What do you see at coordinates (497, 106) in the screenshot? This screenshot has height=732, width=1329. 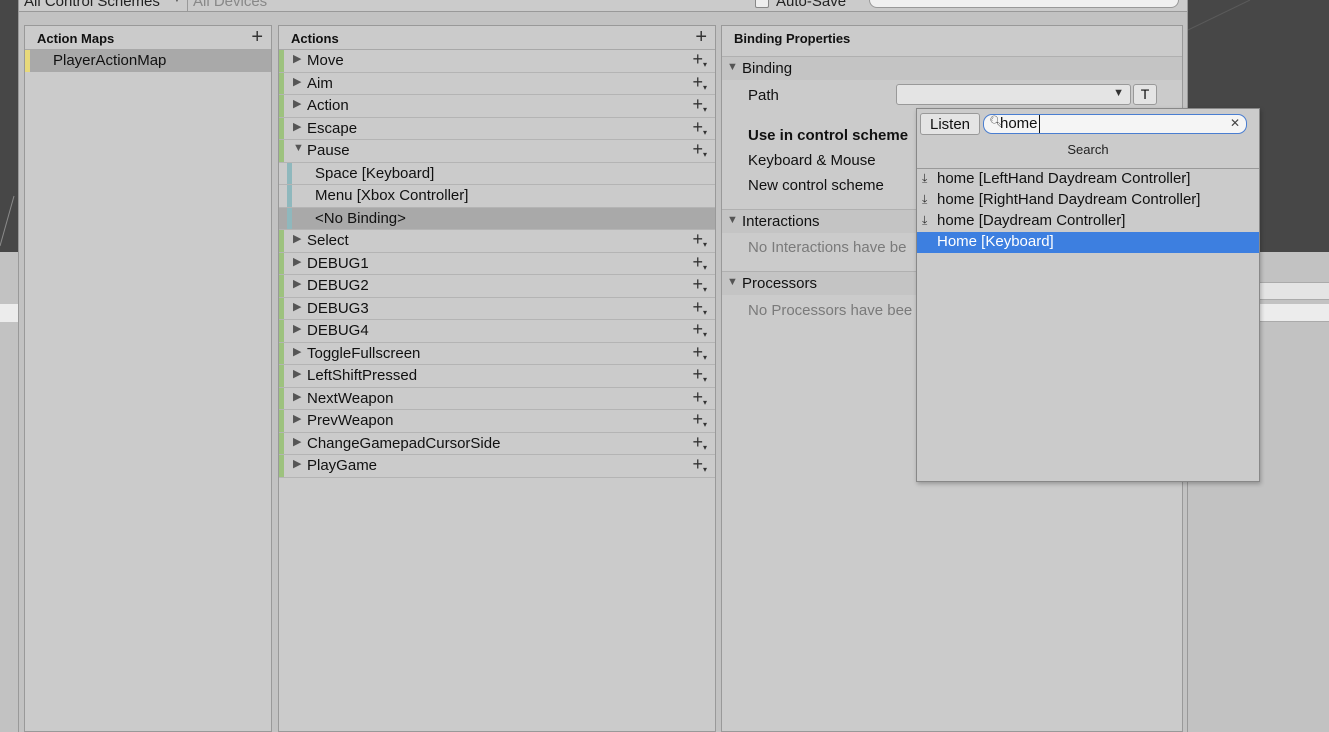 I see `action-row-action: ▶ Action +▾` at bounding box center [497, 106].